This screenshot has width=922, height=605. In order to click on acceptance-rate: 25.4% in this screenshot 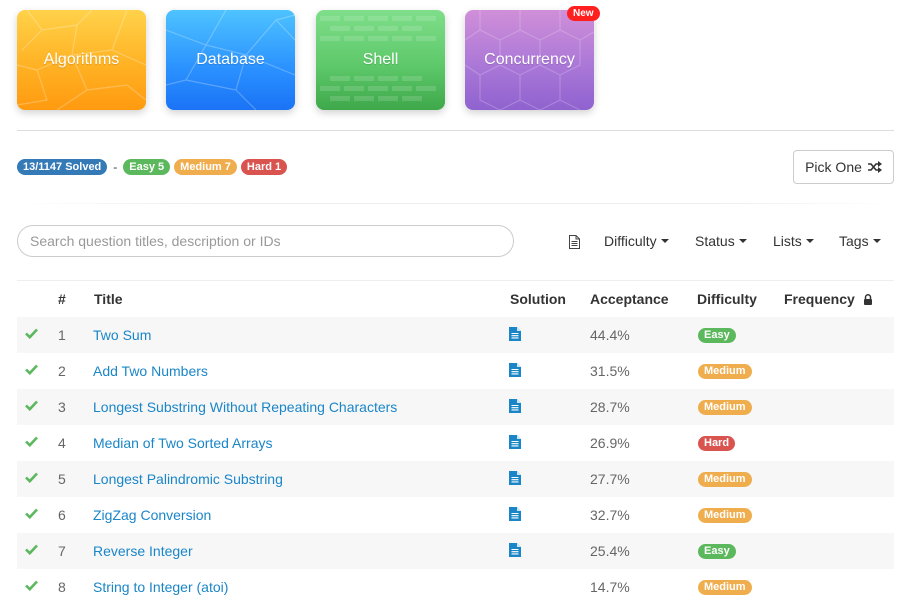, I will do `click(610, 551)`.